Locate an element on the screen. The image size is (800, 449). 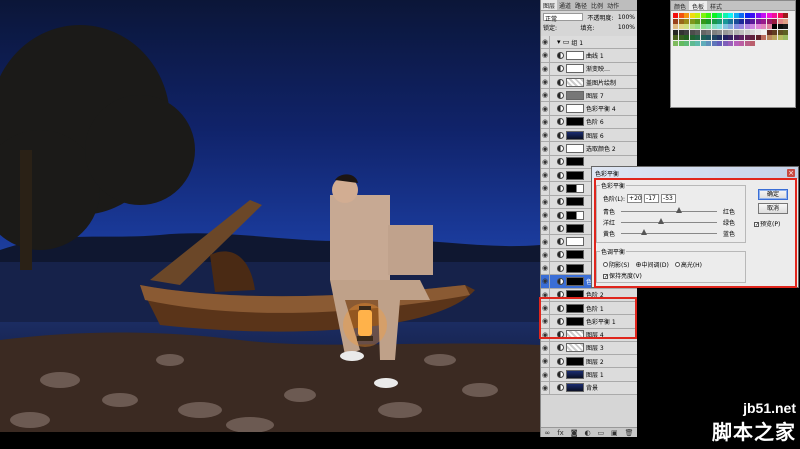
tab-styles: 样式 is located at coordinates (716, 6).